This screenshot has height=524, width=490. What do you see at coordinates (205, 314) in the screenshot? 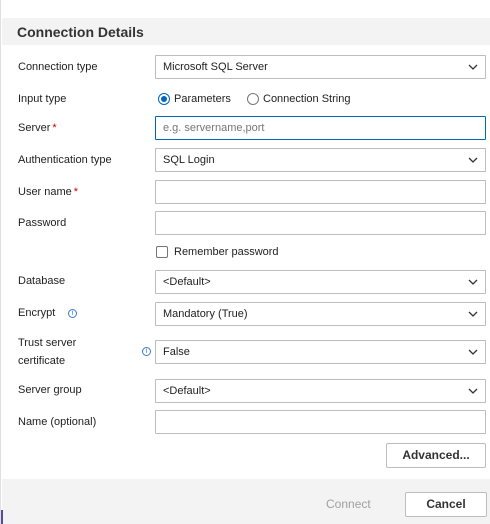
I see `encrypt-value: Mandatory (True)` at bounding box center [205, 314].